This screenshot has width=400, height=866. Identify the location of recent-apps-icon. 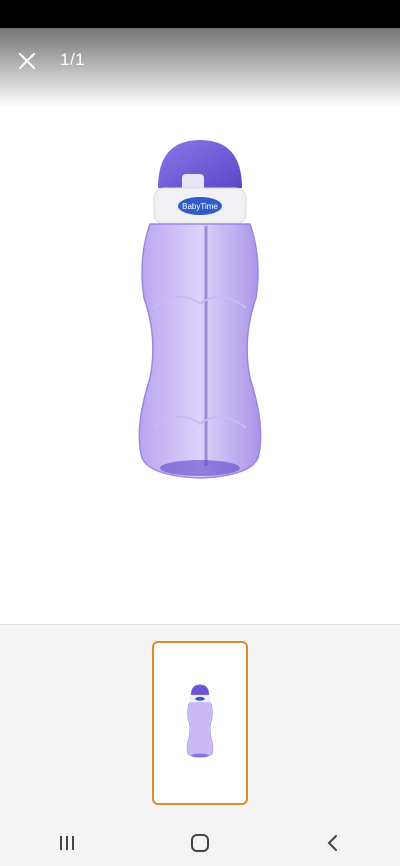
(66, 843).